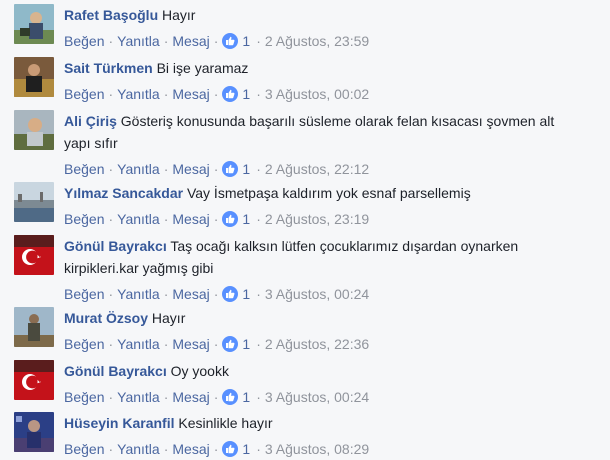  What do you see at coordinates (111, 15) in the screenshot?
I see `comment-author: Rafet Başoğlu` at bounding box center [111, 15].